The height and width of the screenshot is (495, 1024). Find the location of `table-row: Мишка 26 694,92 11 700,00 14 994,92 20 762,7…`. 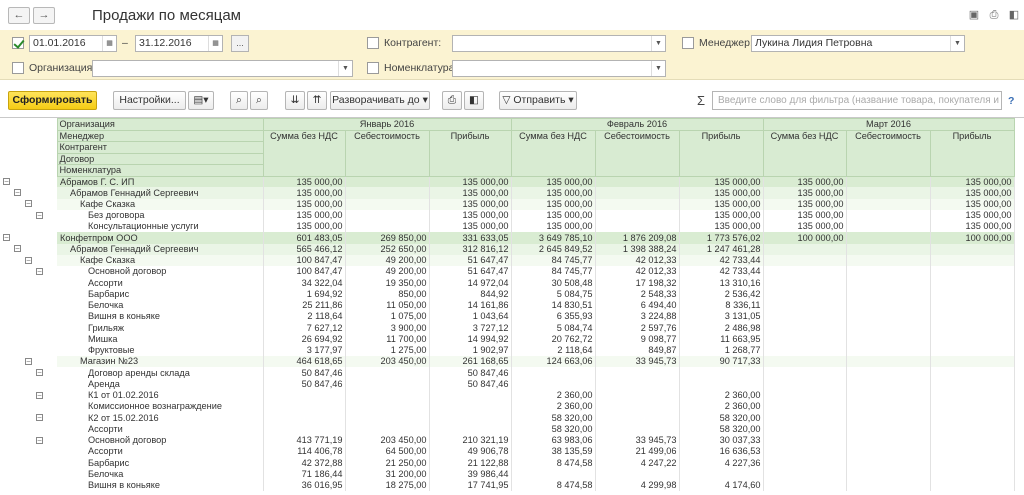

table-row: Мишка 26 694,92 11 700,00 14 994,92 20 762,7… is located at coordinates (507, 339).